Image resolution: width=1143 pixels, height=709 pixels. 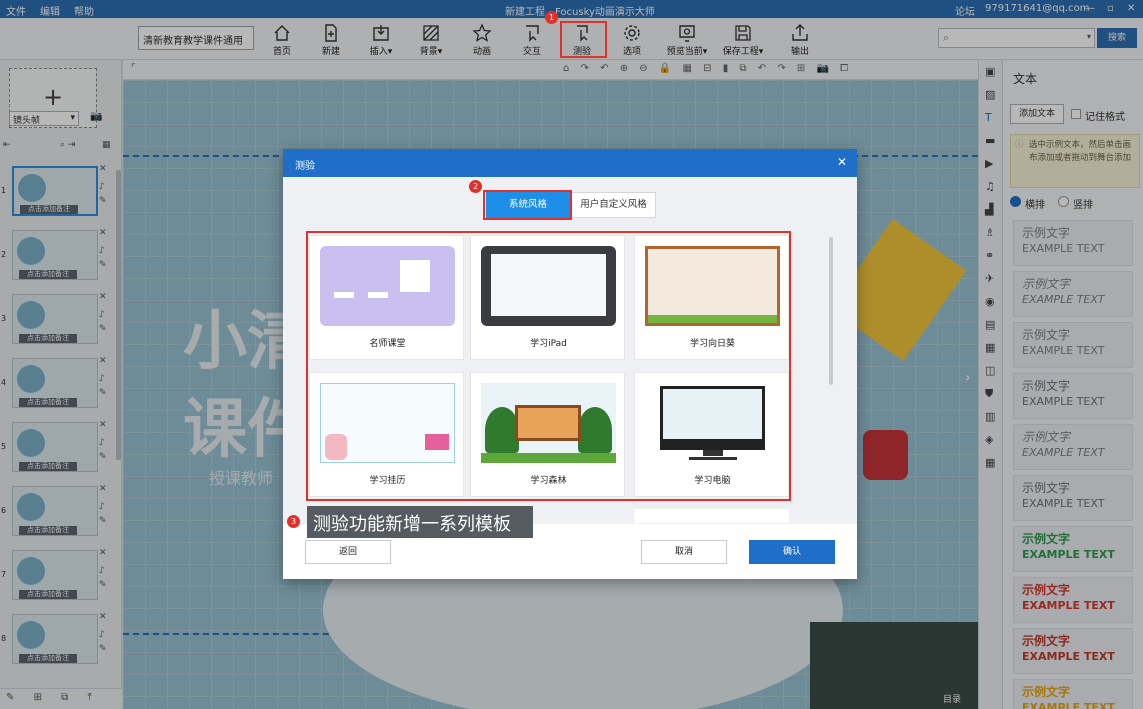 What do you see at coordinates (570, 163) in the screenshot?
I see `dialog-header: 测验 ✕` at bounding box center [570, 163].